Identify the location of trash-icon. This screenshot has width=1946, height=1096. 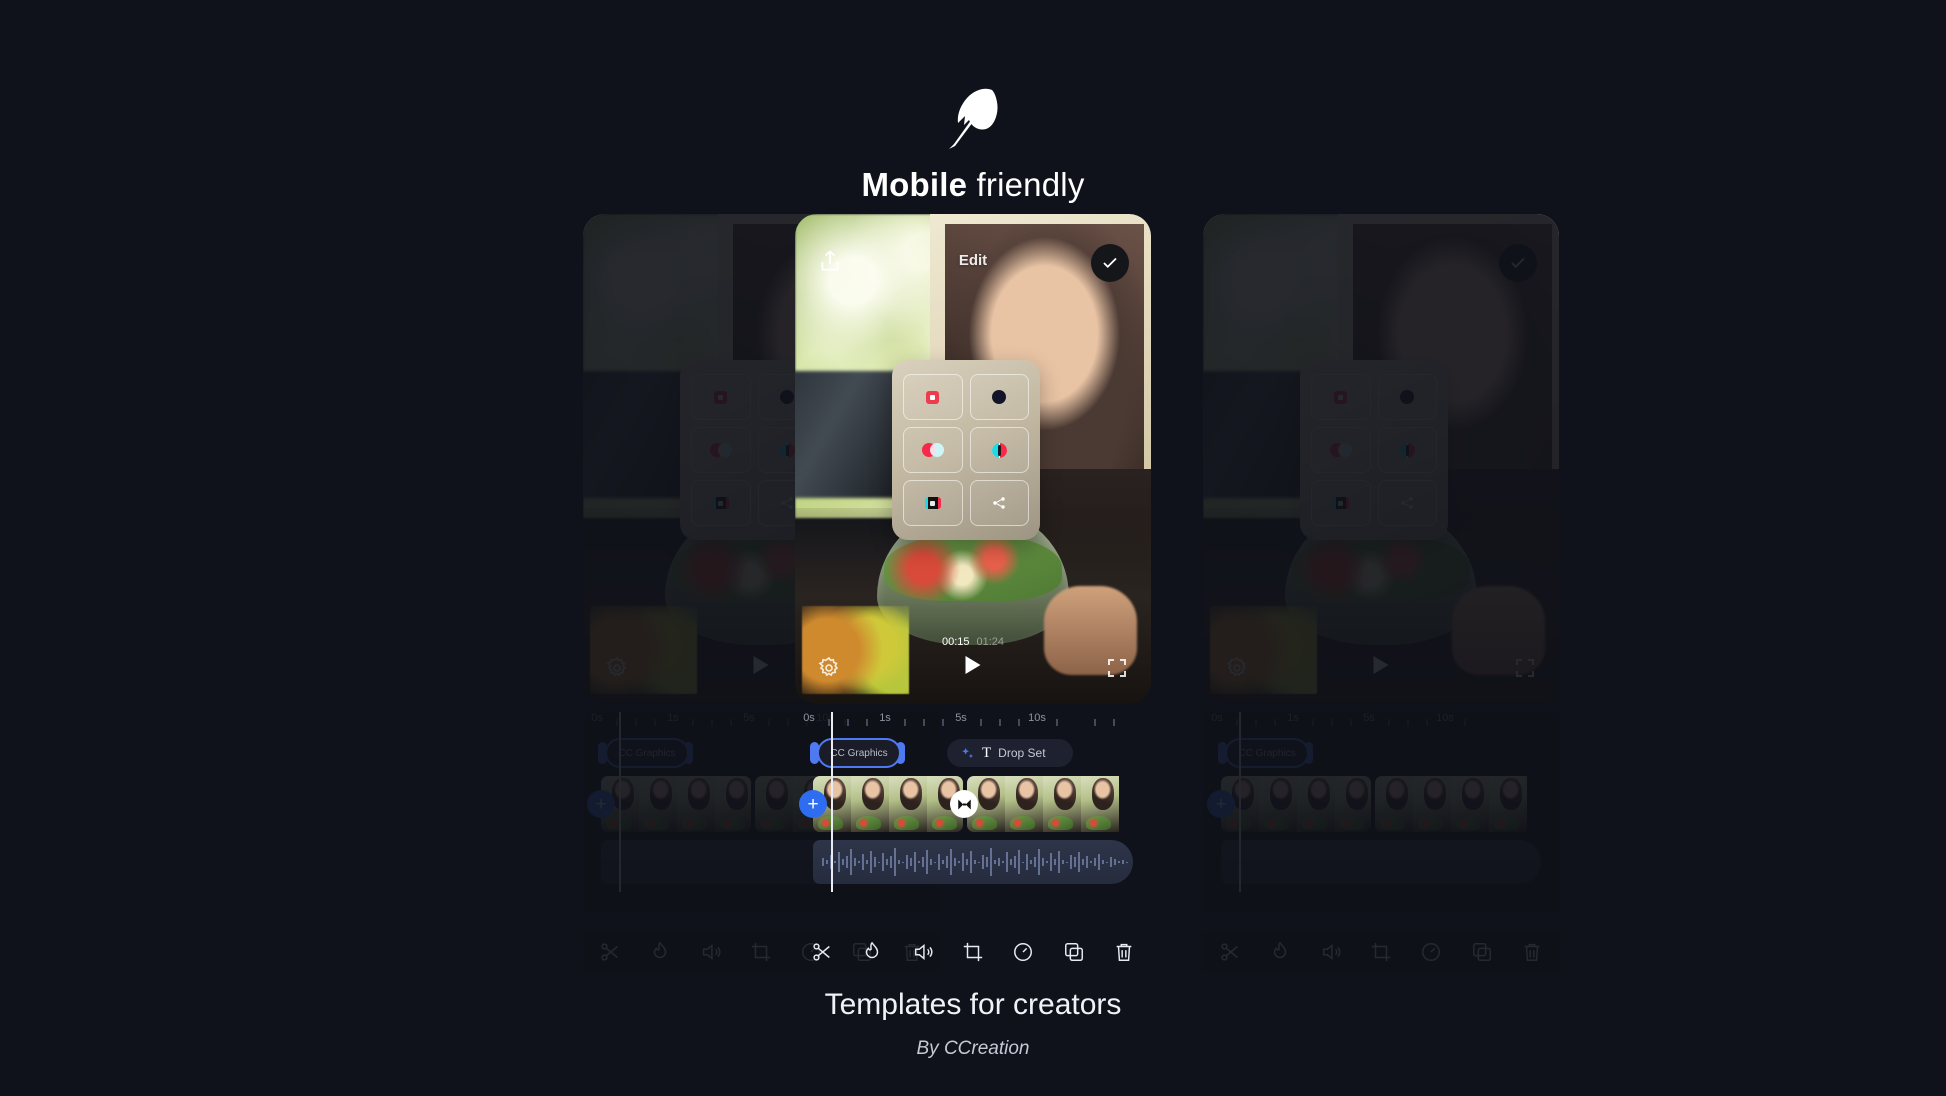
(1124, 952).